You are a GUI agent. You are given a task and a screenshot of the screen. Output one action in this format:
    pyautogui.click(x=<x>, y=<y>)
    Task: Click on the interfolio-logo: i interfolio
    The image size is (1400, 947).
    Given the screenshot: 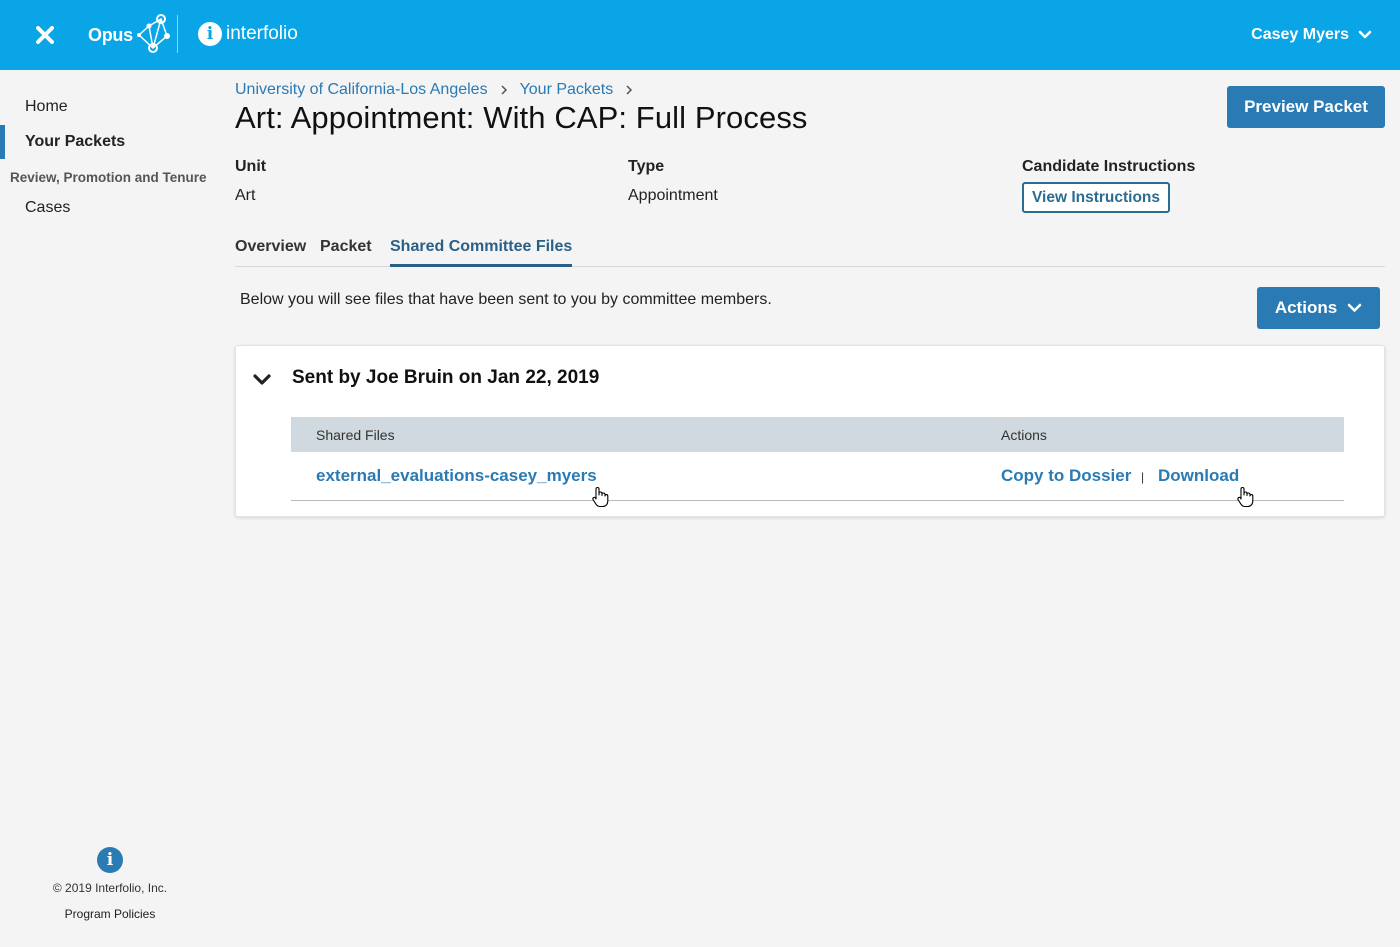 What is the action you would take?
    pyautogui.click(x=248, y=34)
    